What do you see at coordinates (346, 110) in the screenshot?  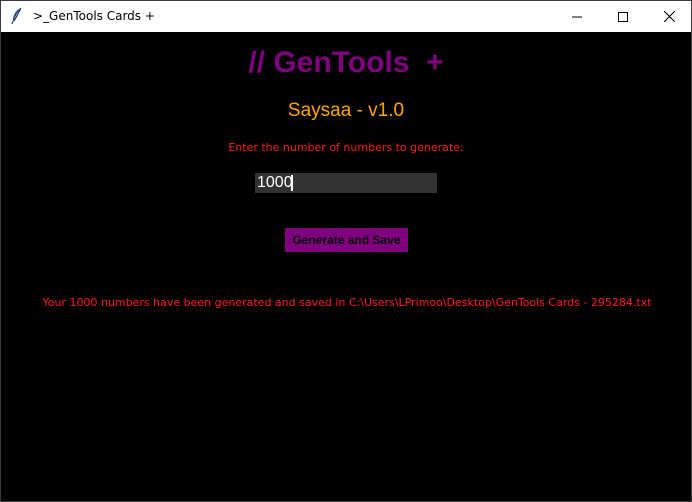 I see `version-subheading: Saysaa - v1.0` at bounding box center [346, 110].